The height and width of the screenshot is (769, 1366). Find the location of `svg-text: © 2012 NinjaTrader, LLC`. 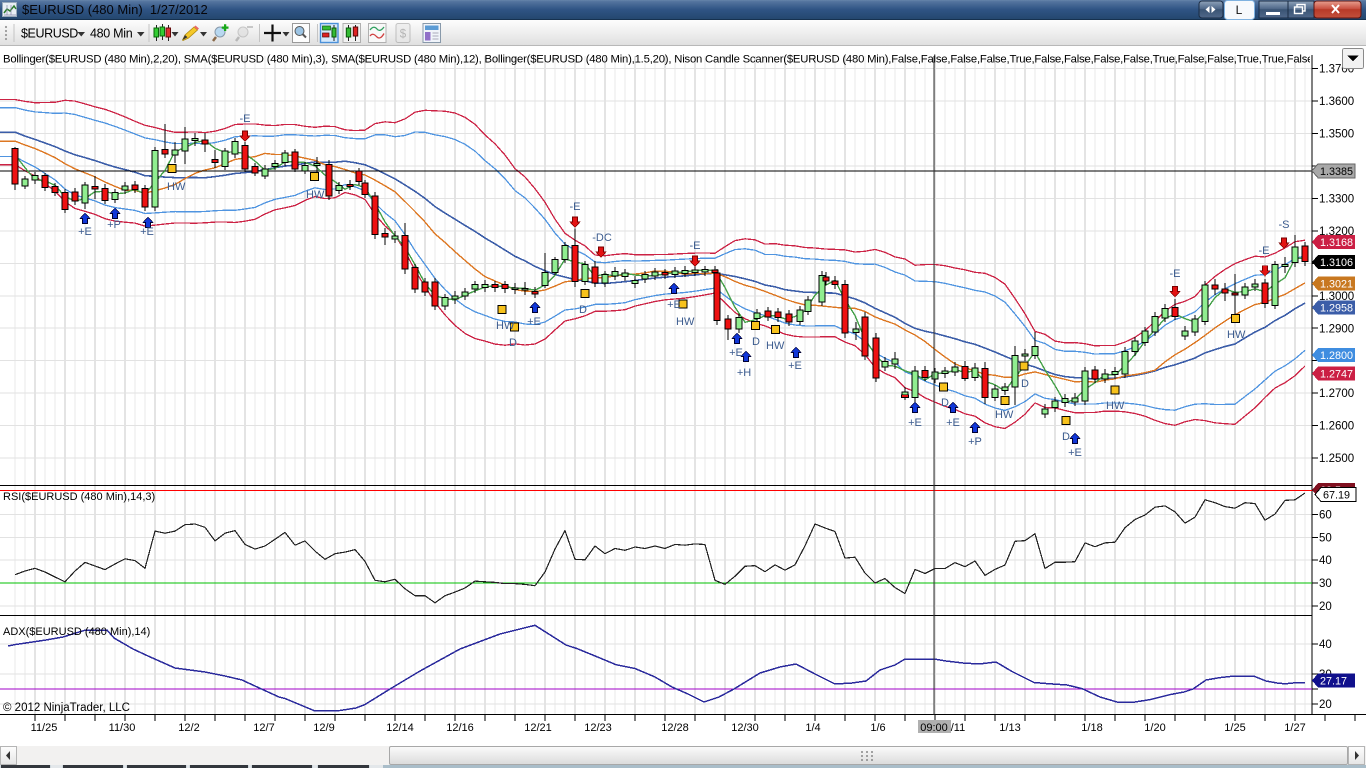

svg-text: © 2012 NinjaTrader, LLC is located at coordinates (66, 708).